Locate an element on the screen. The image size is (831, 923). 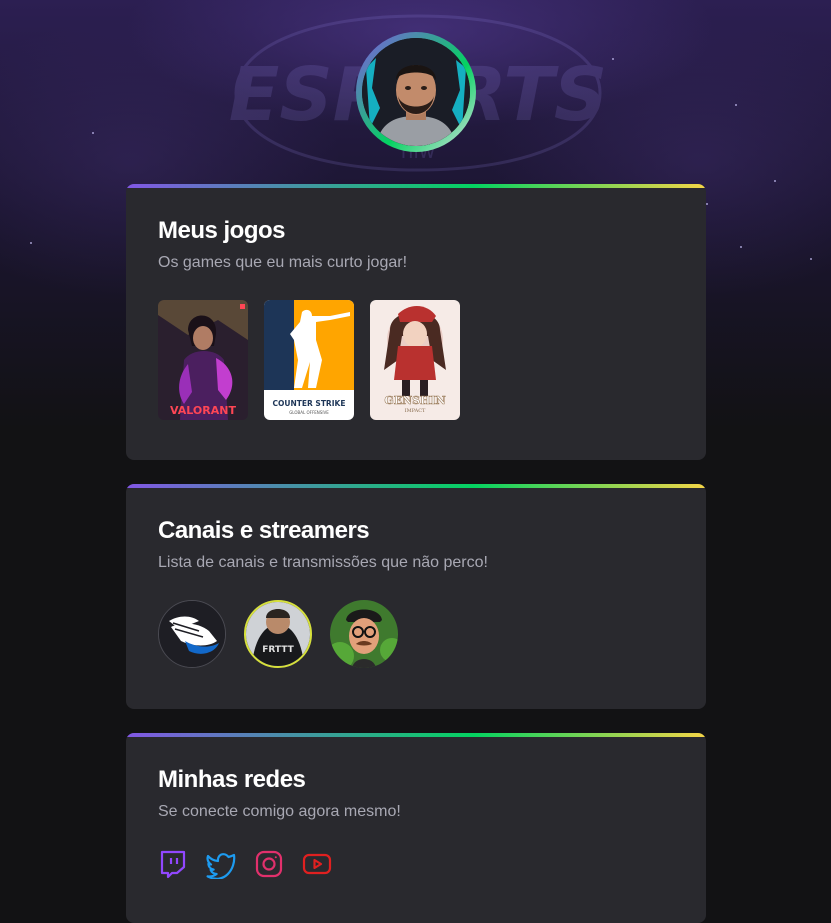
games-list: VALORANT COUNTER STRIKE GLOBAL OFFENSIVE is located at coordinates (309, 360).